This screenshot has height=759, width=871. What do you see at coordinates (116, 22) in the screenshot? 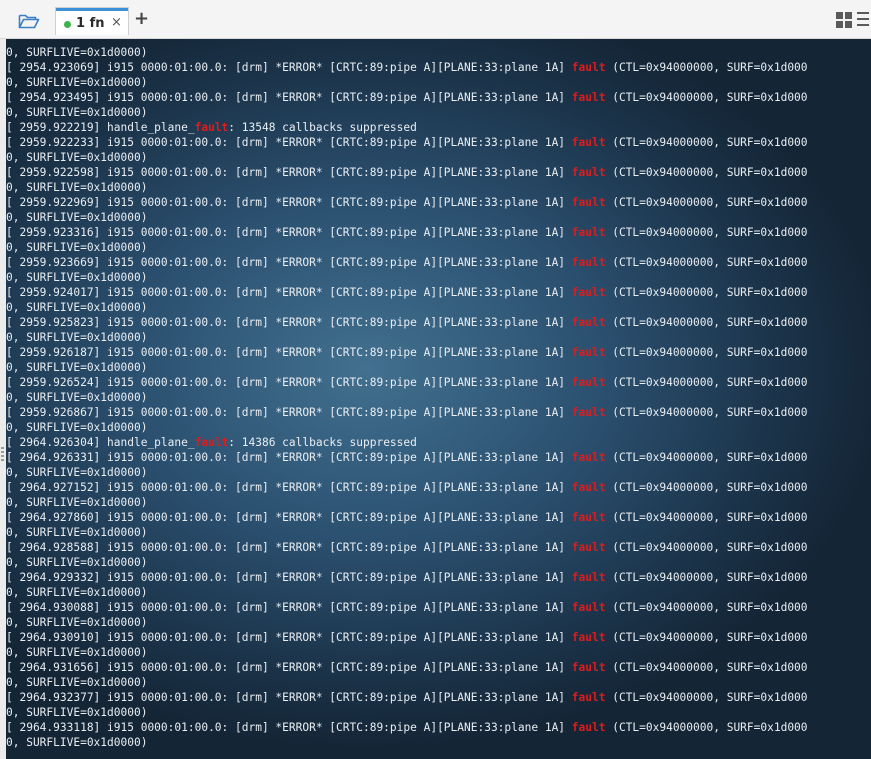
I see `close-tab-icon: ×` at bounding box center [116, 22].